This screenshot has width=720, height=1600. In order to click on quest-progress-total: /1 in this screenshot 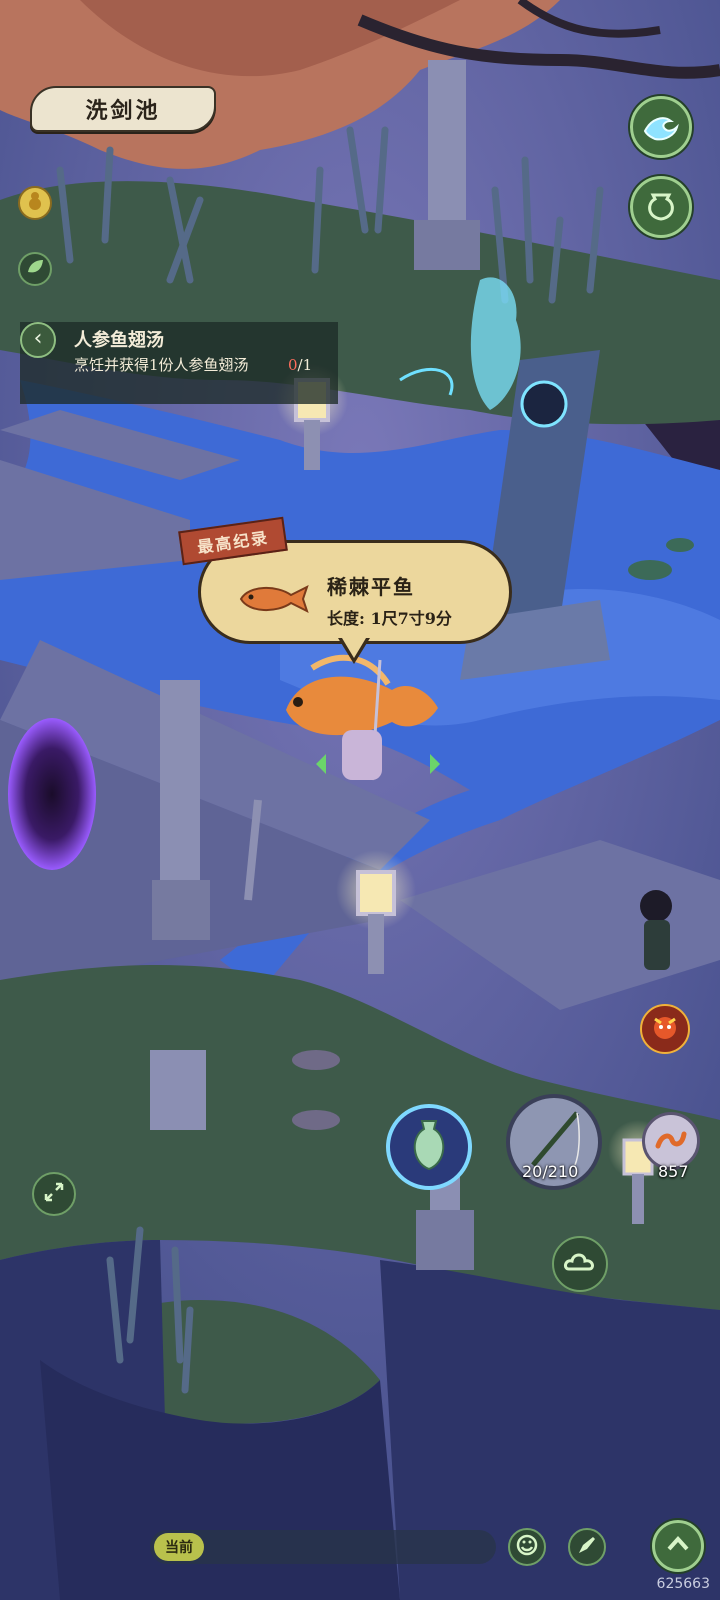, I will do `click(305, 365)`.